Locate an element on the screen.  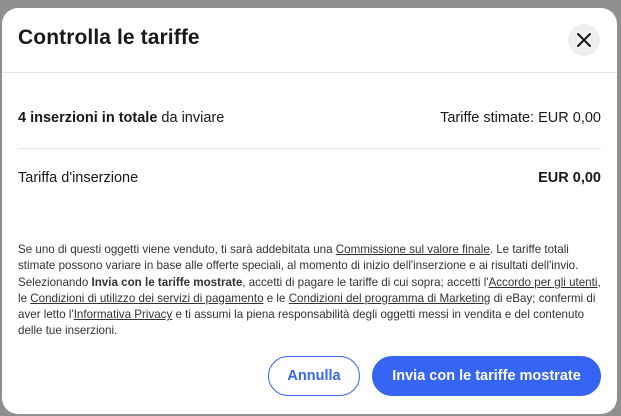
close-button is located at coordinates (584, 40).